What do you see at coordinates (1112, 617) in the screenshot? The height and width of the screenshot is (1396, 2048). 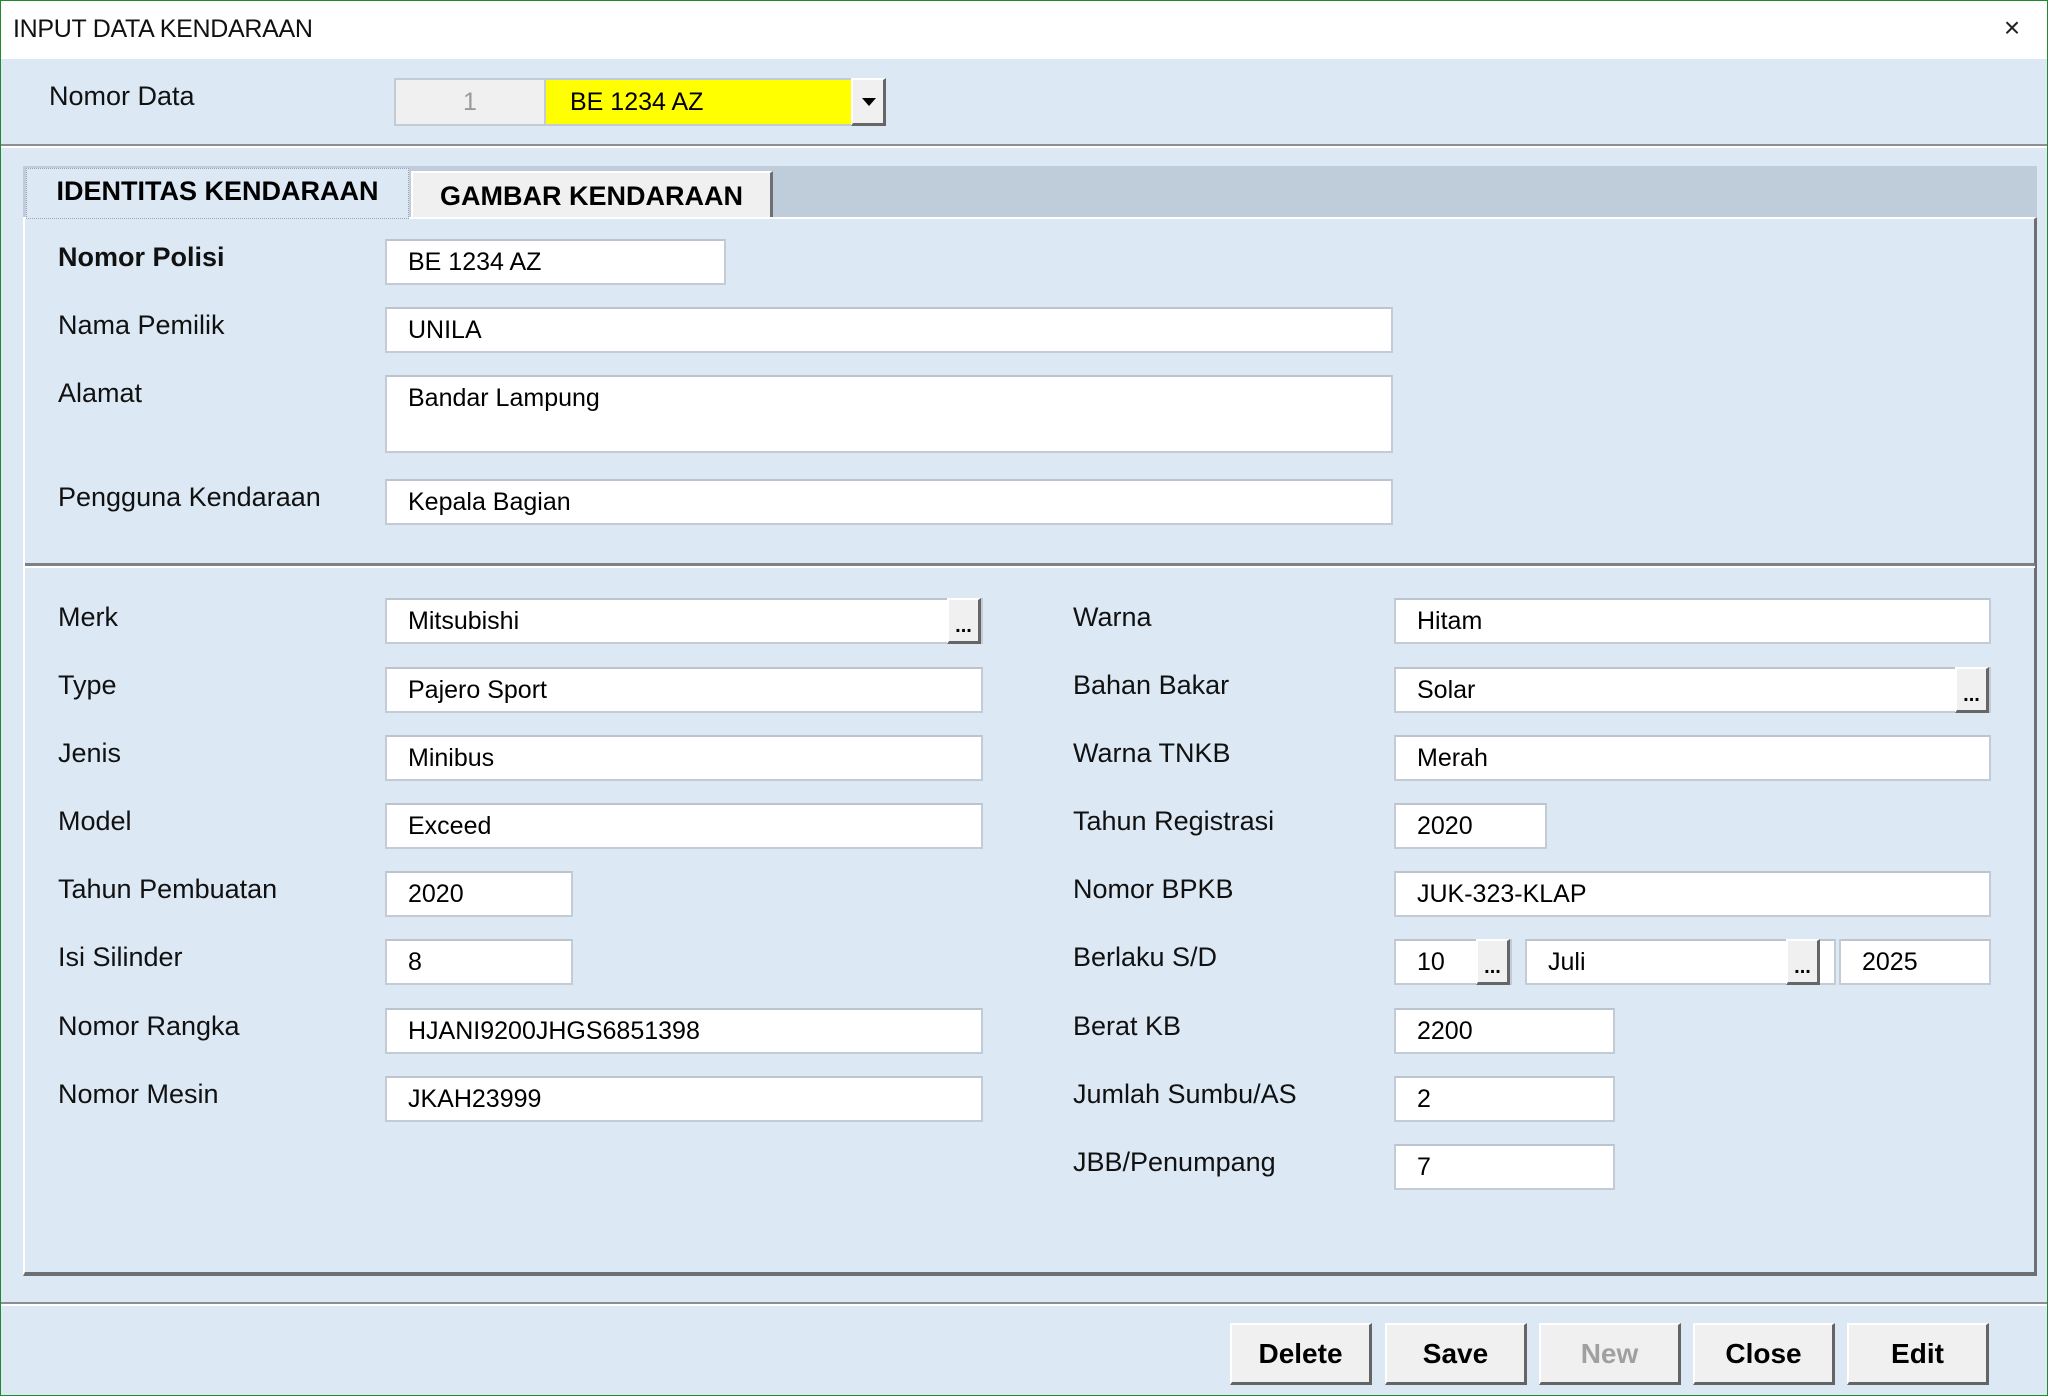 I see `warna-label: Warna` at bounding box center [1112, 617].